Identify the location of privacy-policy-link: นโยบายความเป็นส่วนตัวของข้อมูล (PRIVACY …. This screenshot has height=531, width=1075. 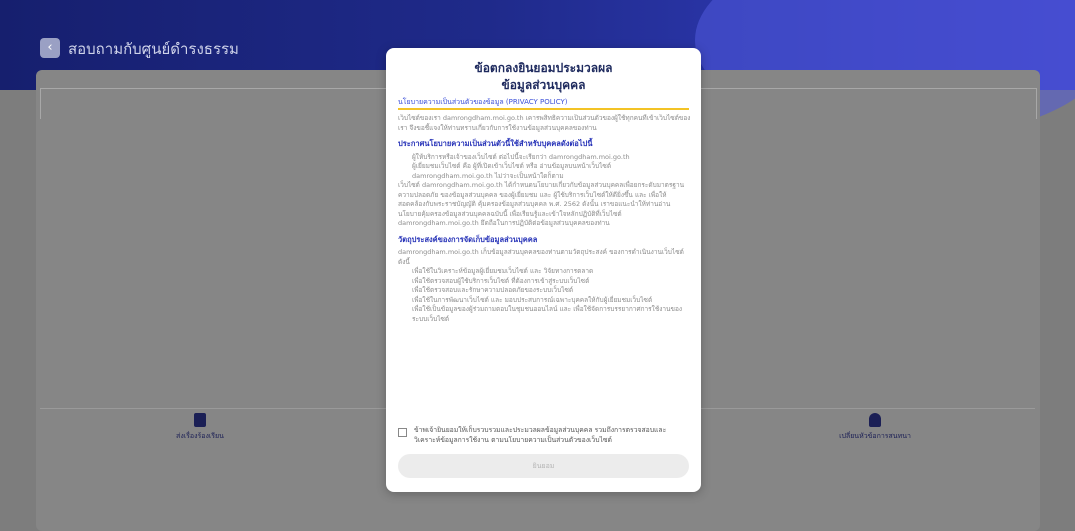
(483, 102).